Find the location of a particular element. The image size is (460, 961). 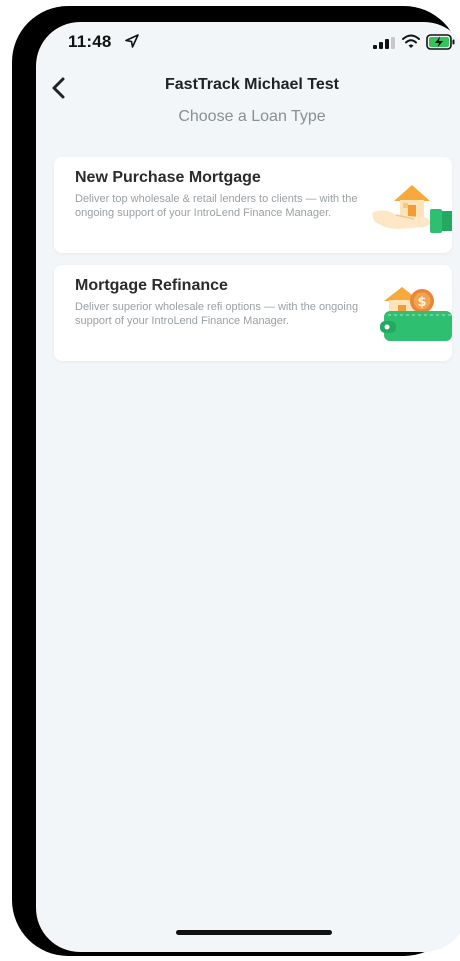

status-time: 11:48 is located at coordinates (90, 41).